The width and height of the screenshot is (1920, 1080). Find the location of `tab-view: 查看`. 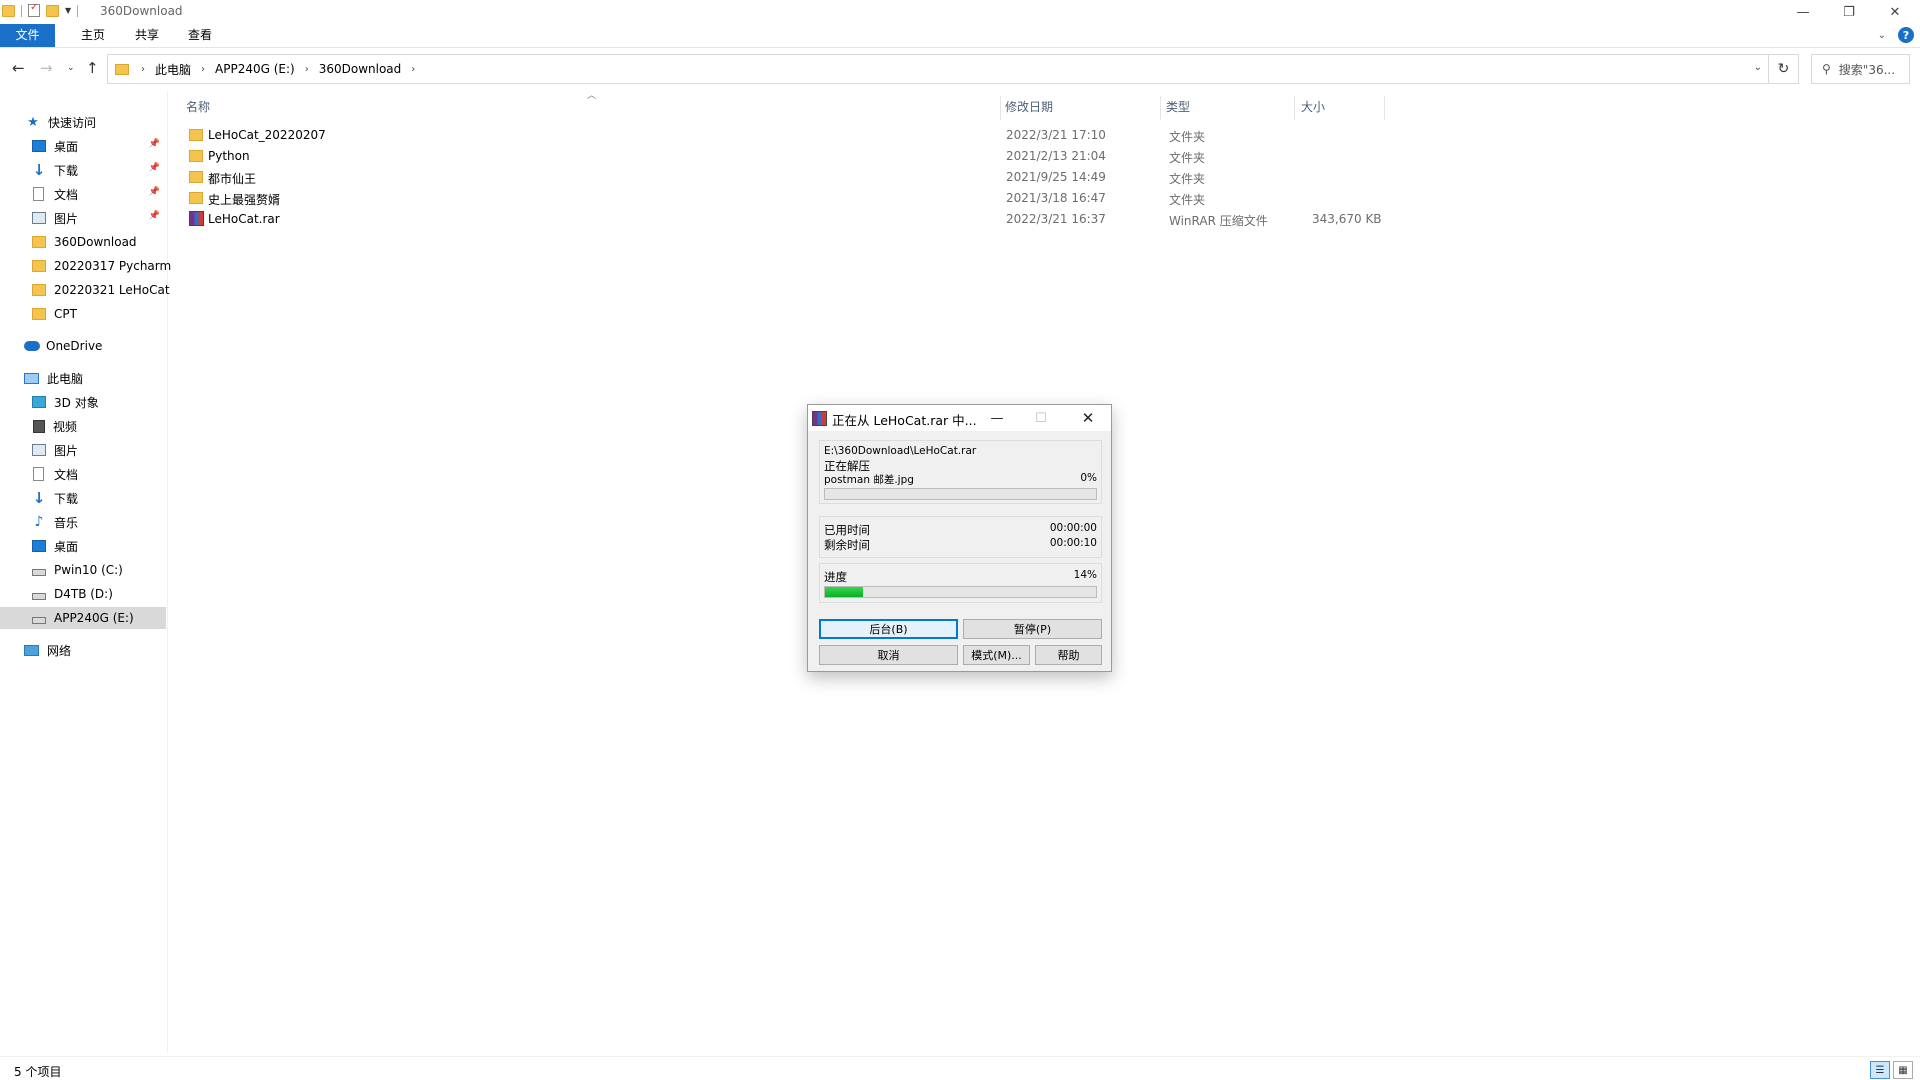

tab-view: 查看 is located at coordinates (200, 35).